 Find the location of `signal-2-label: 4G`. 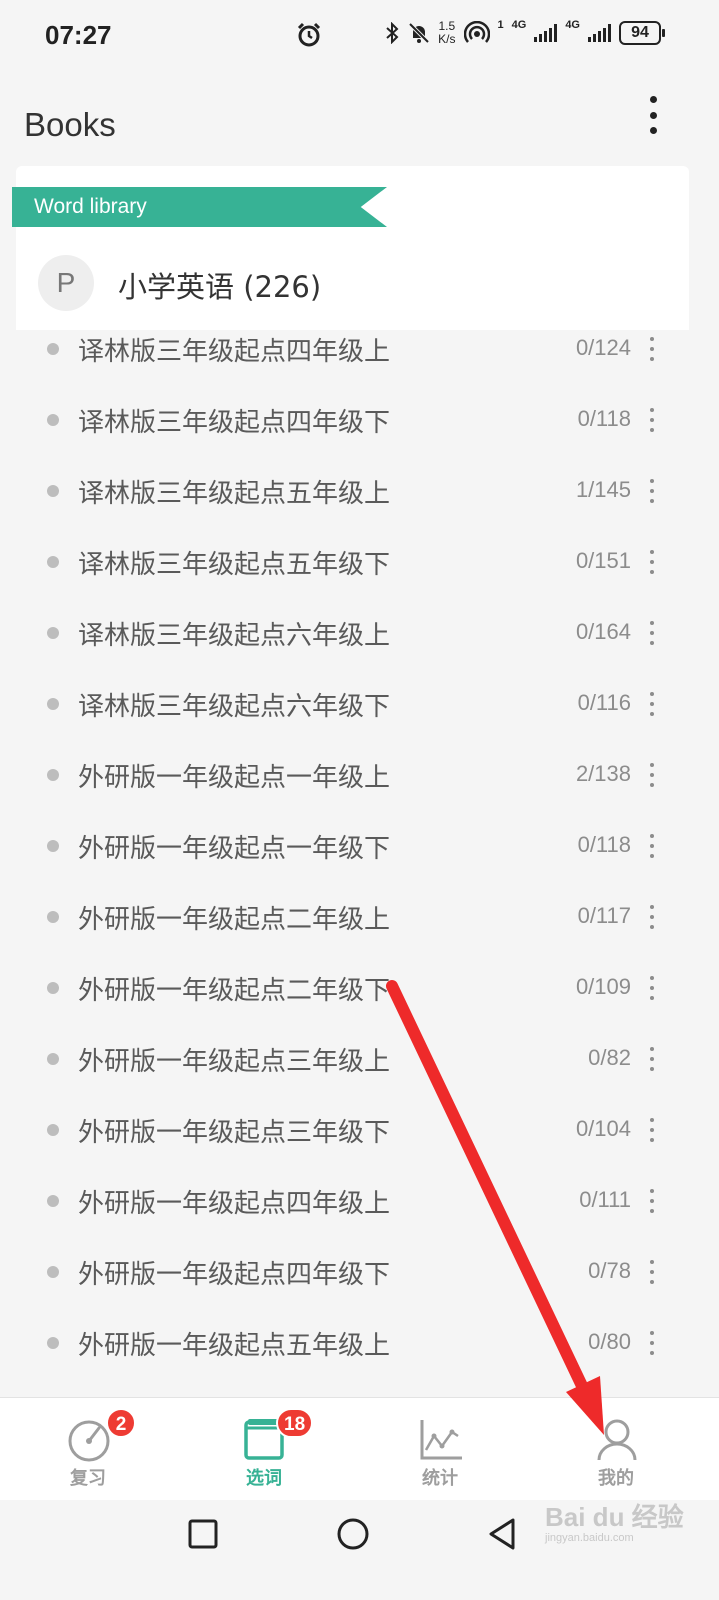

signal-2-label: 4G is located at coordinates (572, 25).